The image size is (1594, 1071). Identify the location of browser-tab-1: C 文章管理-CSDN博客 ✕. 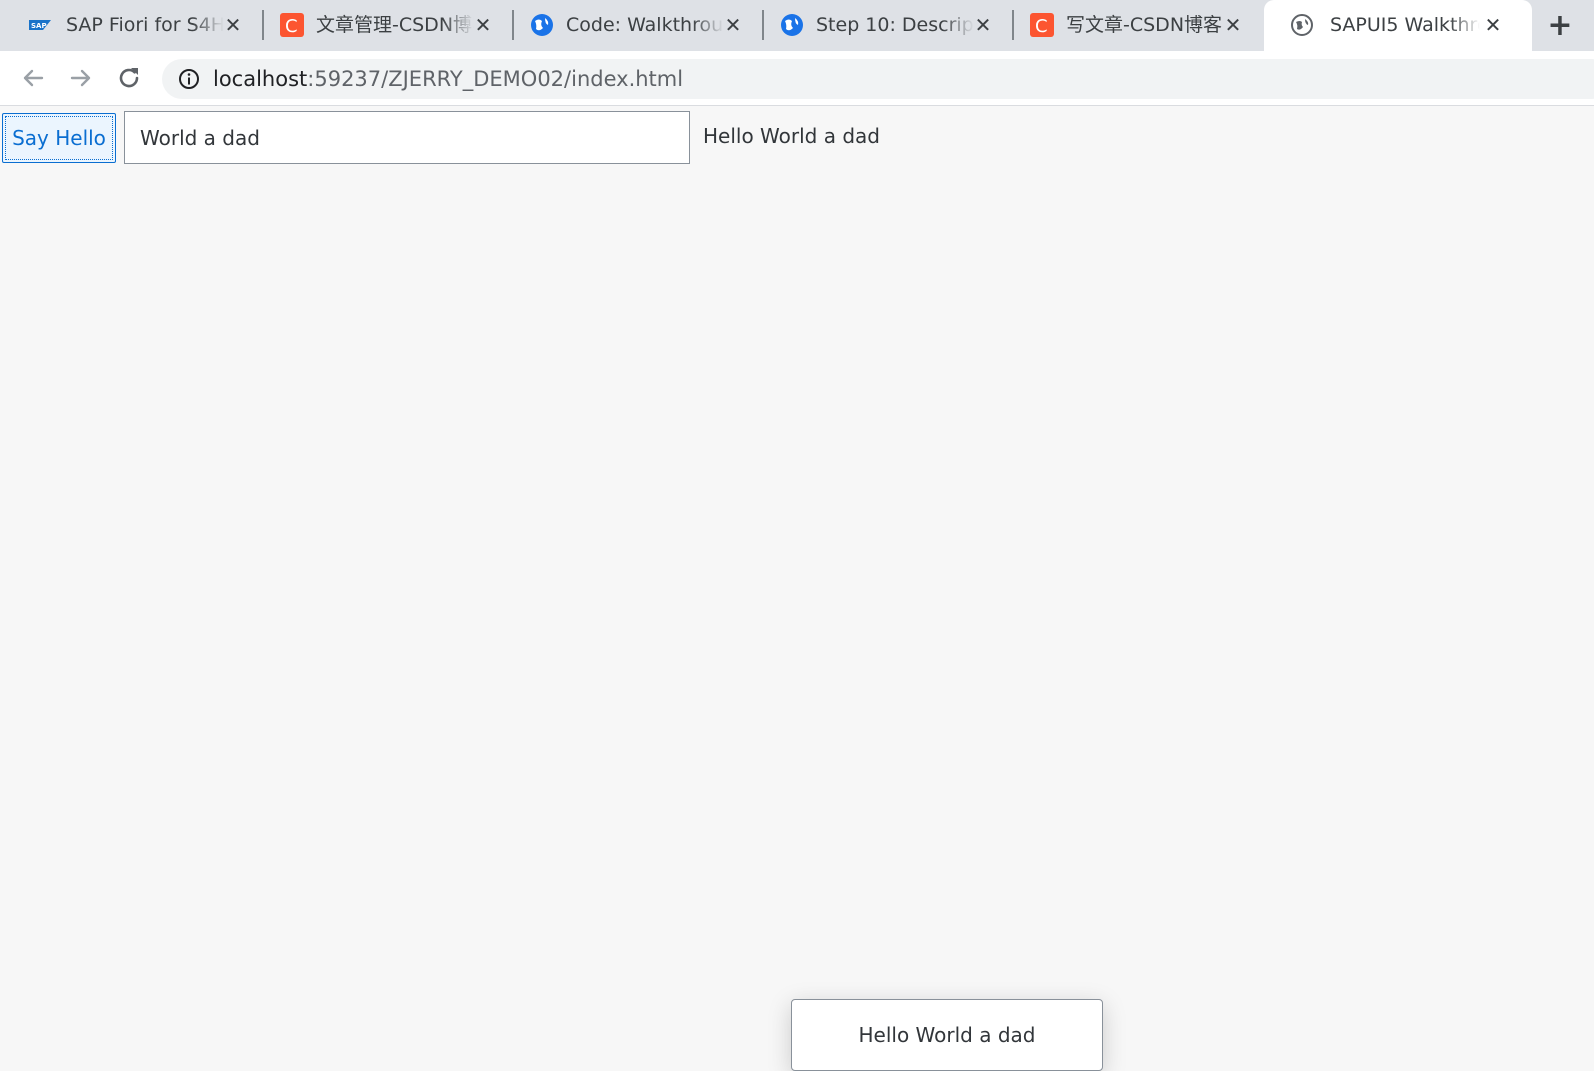
(388, 25).